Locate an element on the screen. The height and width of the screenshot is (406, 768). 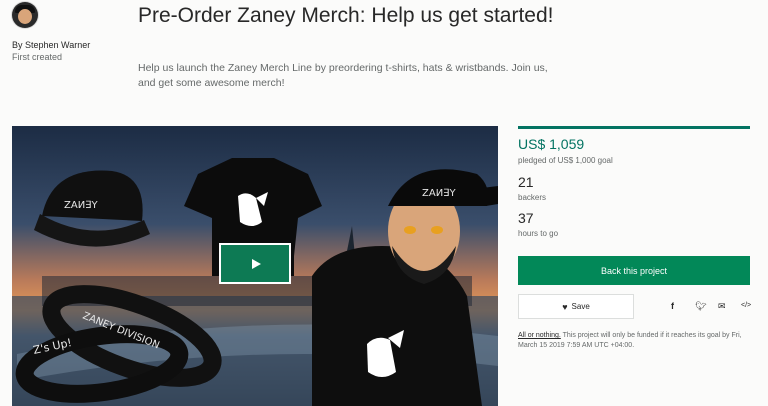
save-button: ♥ Save is located at coordinates (576, 306).